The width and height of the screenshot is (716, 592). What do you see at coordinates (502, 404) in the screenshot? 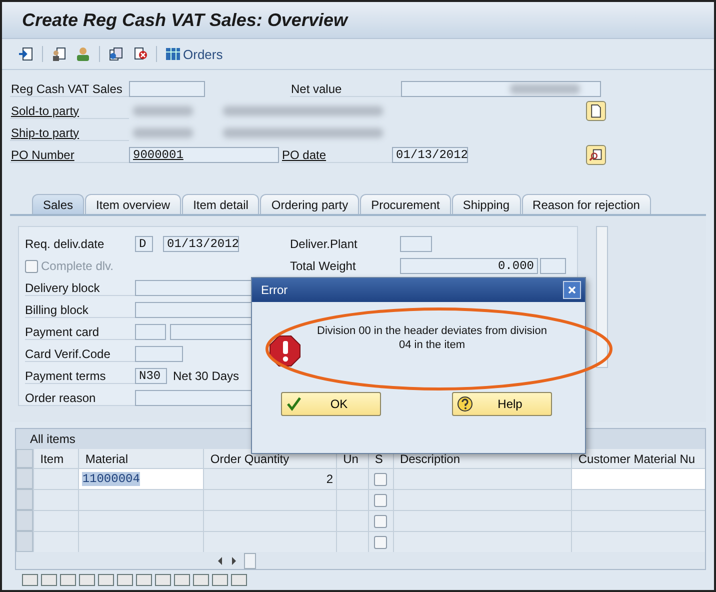
I see `help-button: Help` at bounding box center [502, 404].